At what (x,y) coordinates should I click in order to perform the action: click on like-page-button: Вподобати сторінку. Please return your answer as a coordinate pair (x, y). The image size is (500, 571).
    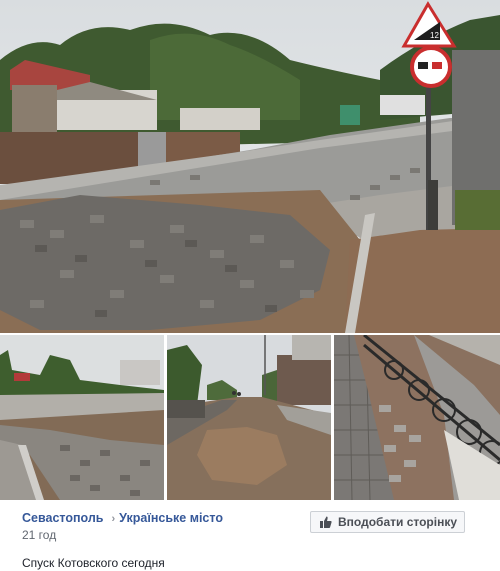
    Looking at the image, I should click on (387, 522).